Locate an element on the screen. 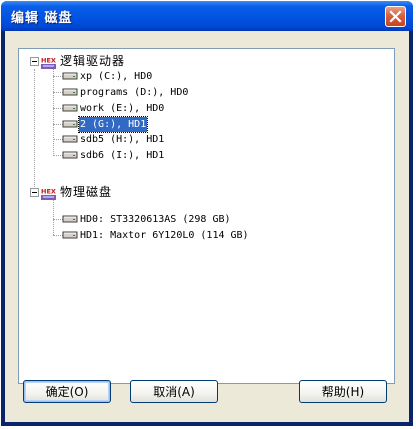  tree-item-drive-selected: 2 (G:), HD1 is located at coordinates (113, 124).